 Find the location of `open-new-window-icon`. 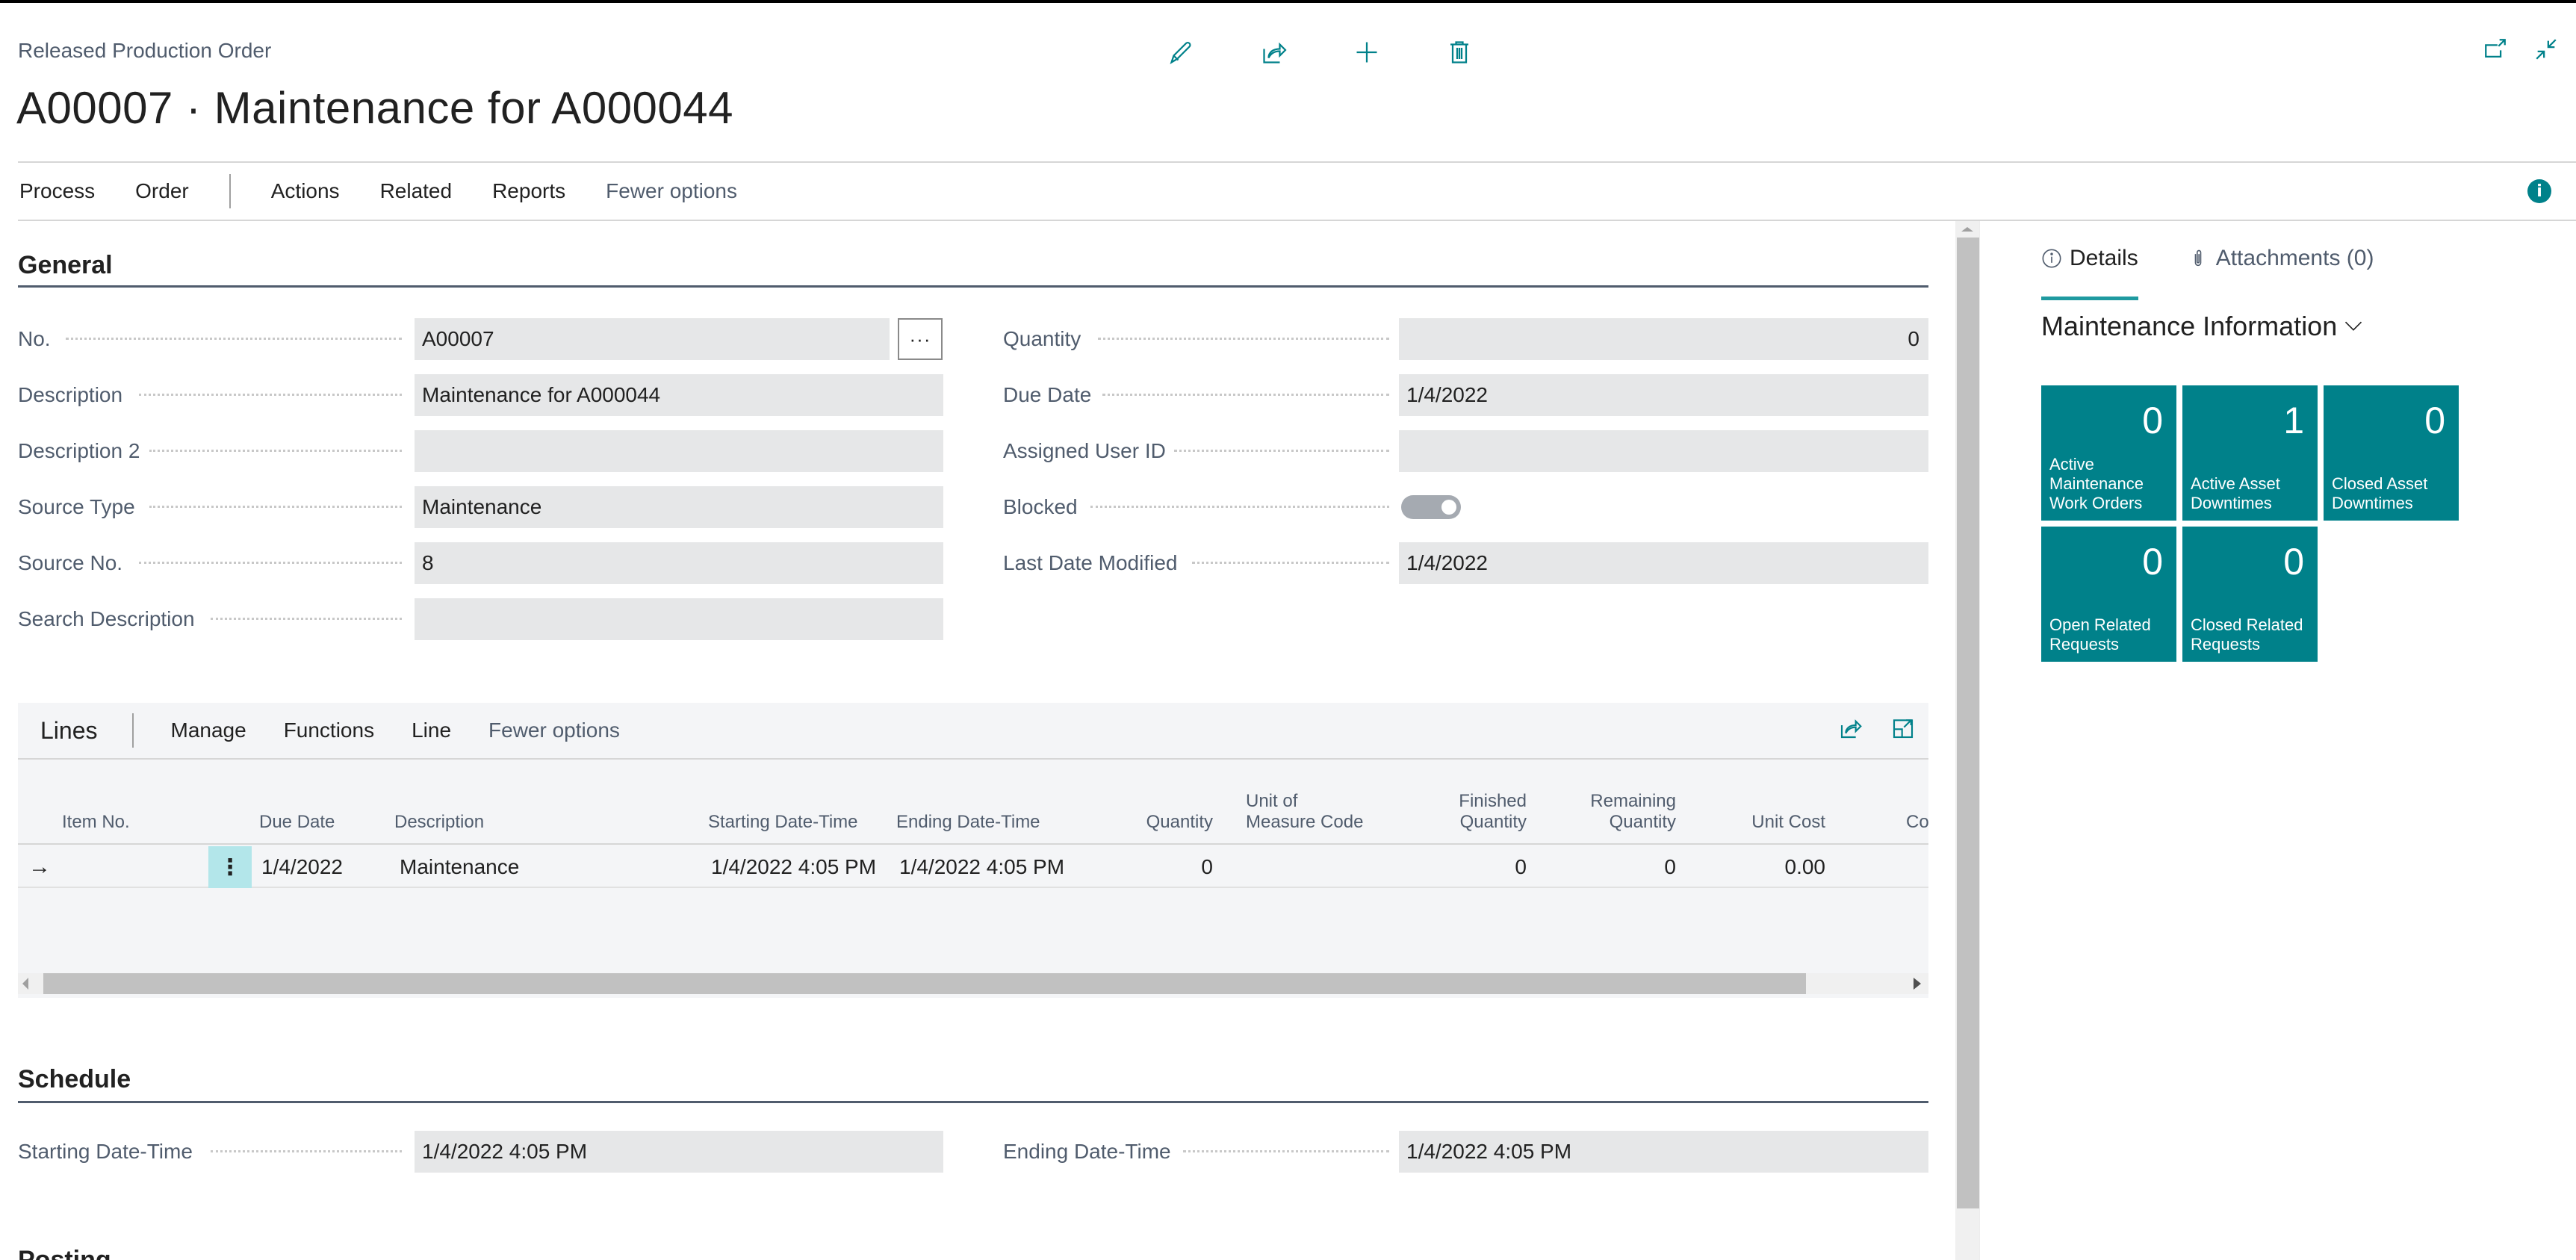

open-new-window-icon is located at coordinates (2495, 48).